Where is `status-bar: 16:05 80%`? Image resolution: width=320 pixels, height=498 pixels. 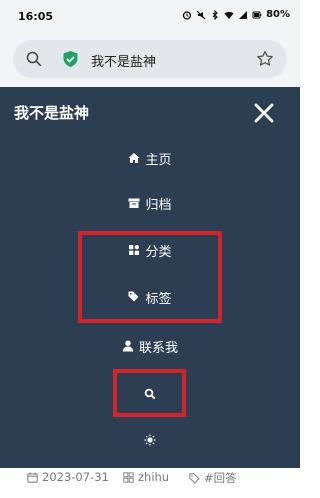
status-bar: 16:05 80% is located at coordinates (150, 17).